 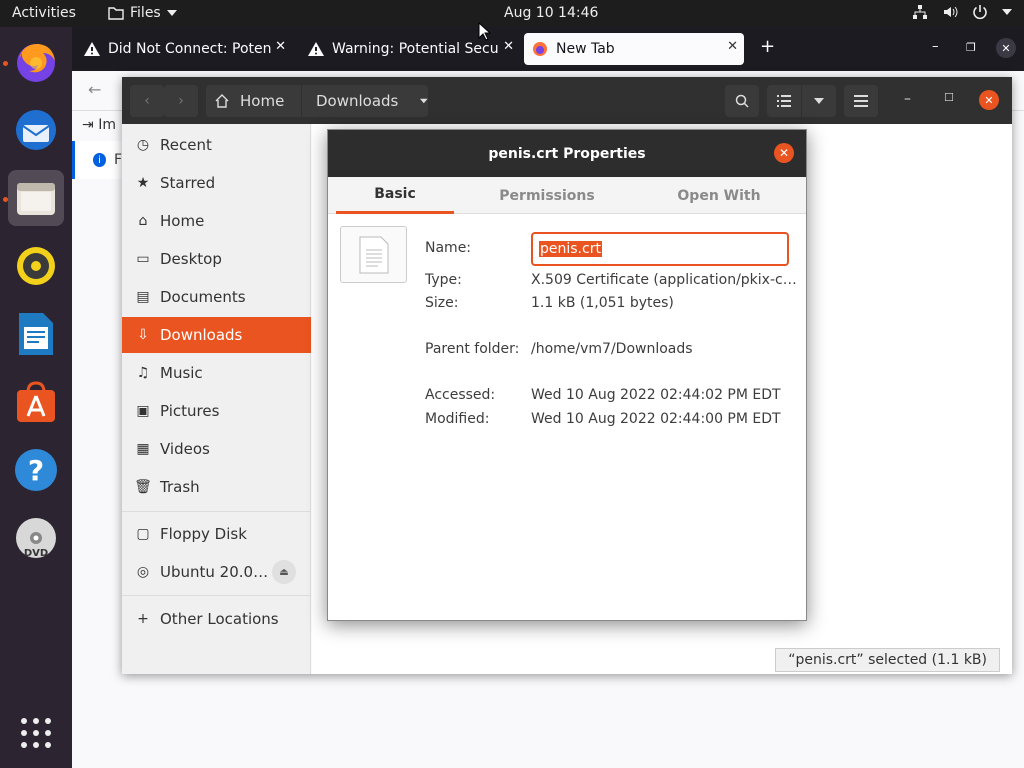 What do you see at coordinates (117, 160) in the screenshot?
I see `info-label: F` at bounding box center [117, 160].